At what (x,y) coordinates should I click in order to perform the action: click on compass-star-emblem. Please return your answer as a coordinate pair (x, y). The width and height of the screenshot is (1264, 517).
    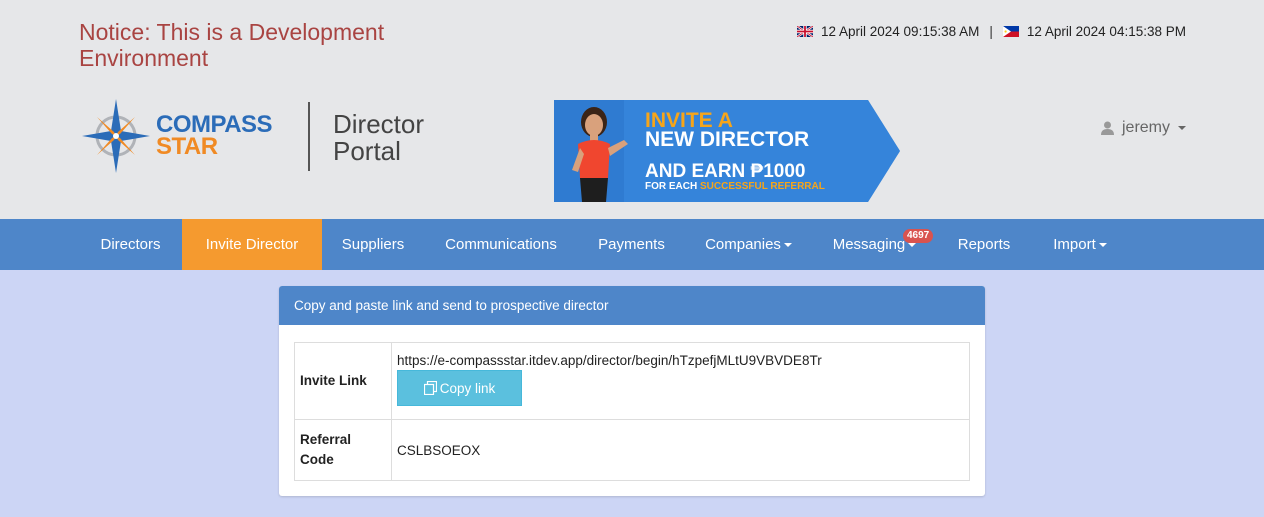
    Looking at the image, I should click on (116, 136).